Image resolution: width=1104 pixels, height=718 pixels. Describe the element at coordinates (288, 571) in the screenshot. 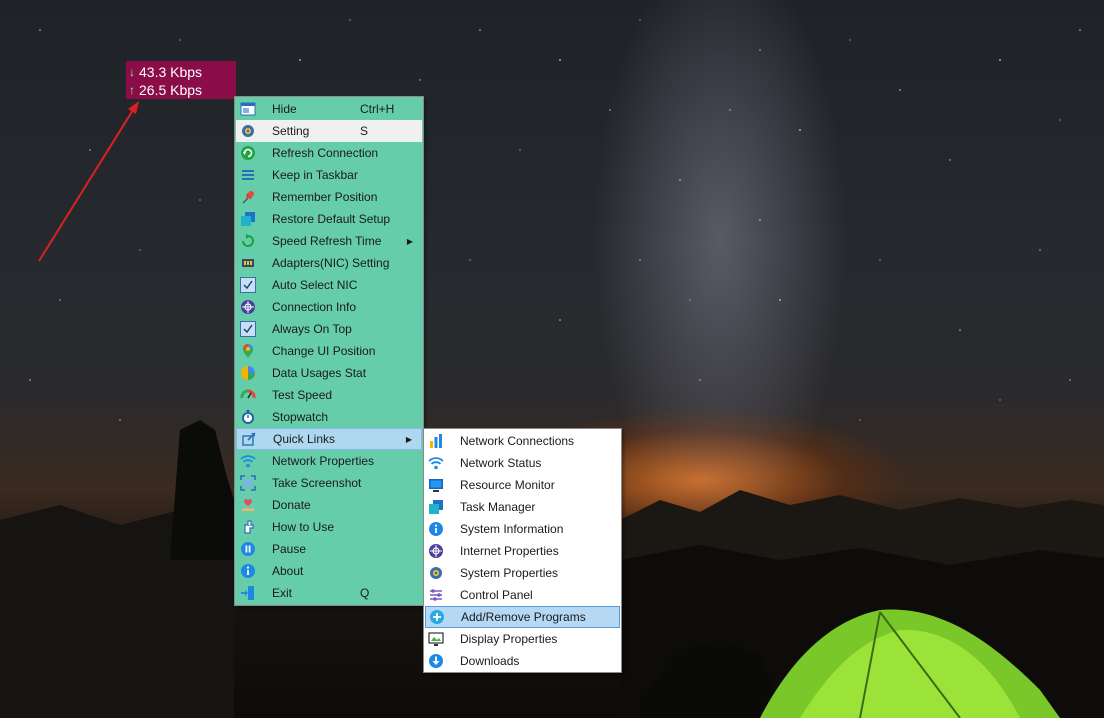

I see `menu-item-label: About` at that location.